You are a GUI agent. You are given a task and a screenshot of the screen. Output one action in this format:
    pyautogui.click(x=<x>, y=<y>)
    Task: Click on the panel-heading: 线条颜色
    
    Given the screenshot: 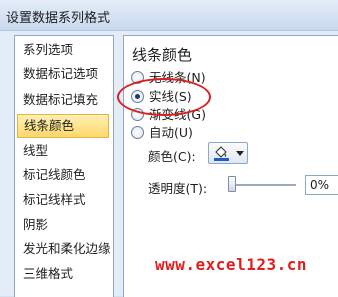 What is the action you would take?
    pyautogui.click(x=162, y=55)
    